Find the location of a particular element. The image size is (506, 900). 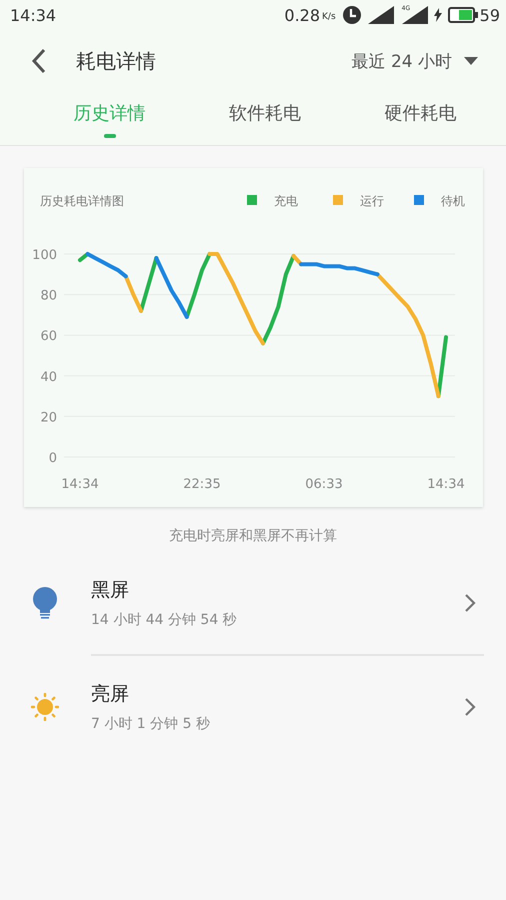

y-tick-label: 20 is located at coordinates (48, 418).